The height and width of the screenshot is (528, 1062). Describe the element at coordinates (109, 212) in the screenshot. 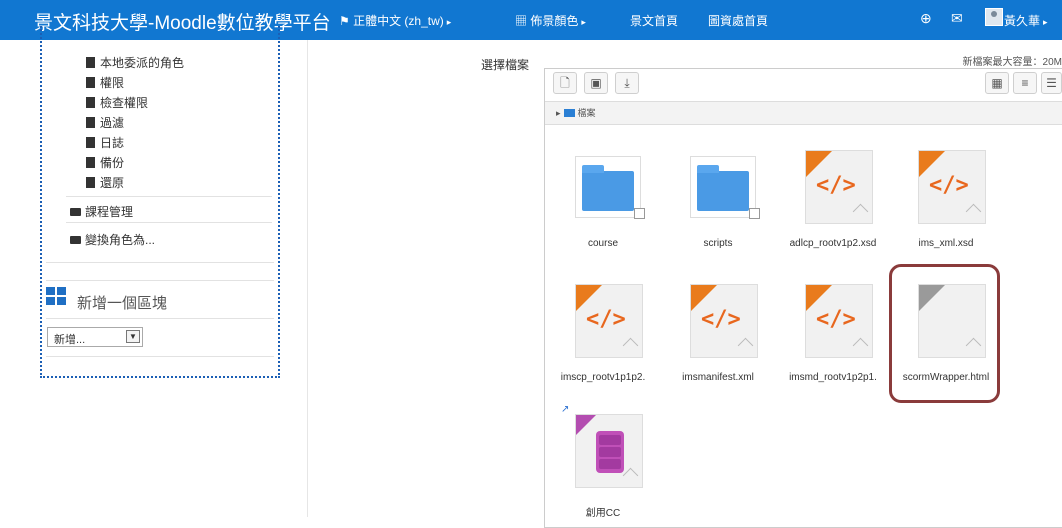

I see `tree-section-label: 課程管理` at that location.